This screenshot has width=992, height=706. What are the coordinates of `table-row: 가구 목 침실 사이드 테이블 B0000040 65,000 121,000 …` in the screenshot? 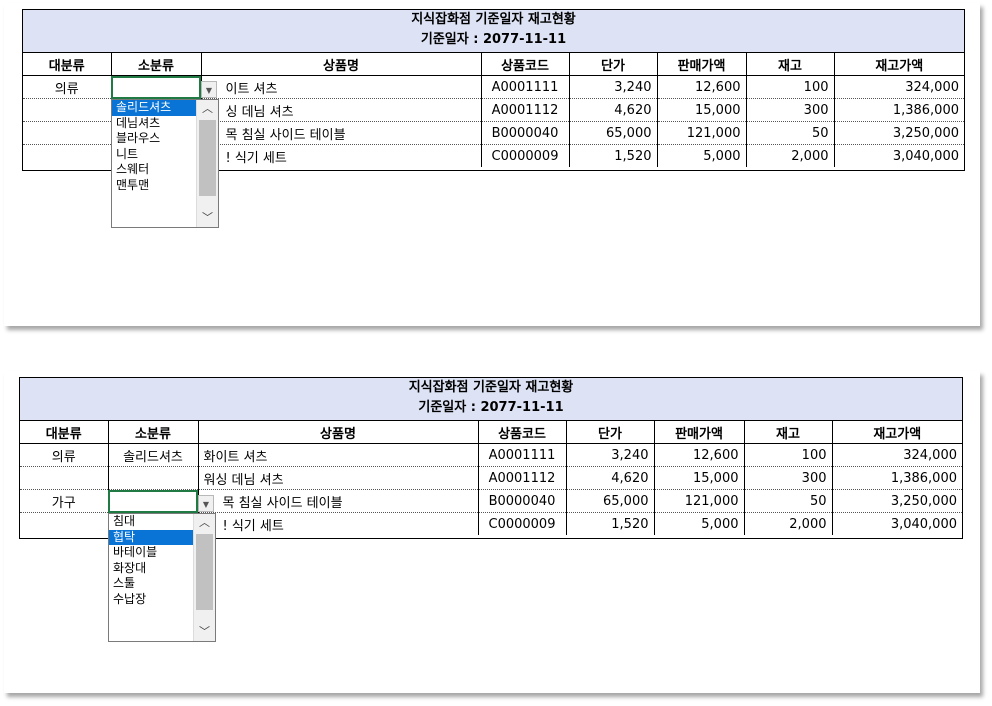 It's located at (491, 501).